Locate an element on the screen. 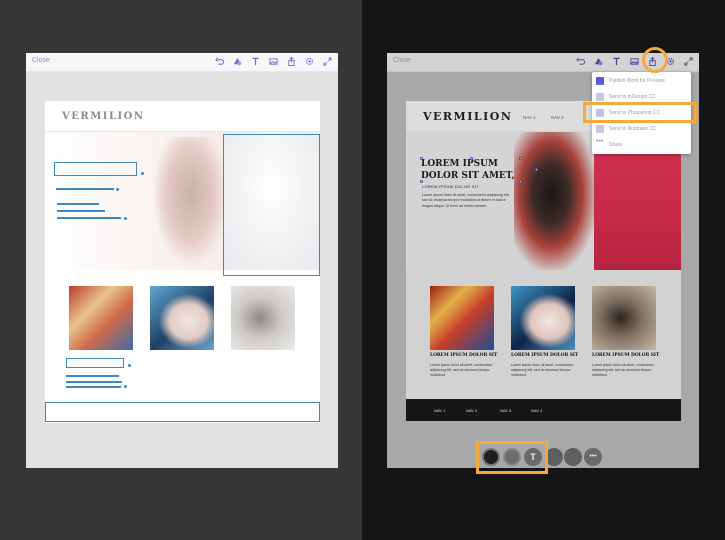 Image resolution: width=725 pixels, height=540 pixels. face-silhouette is located at coordinates (190, 201).